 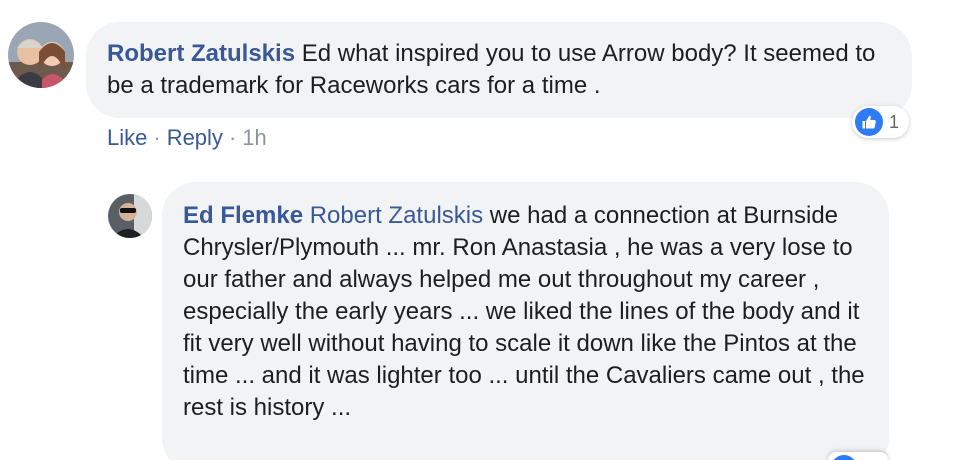 I want to click on timestamp: 1h, so click(x=254, y=138).